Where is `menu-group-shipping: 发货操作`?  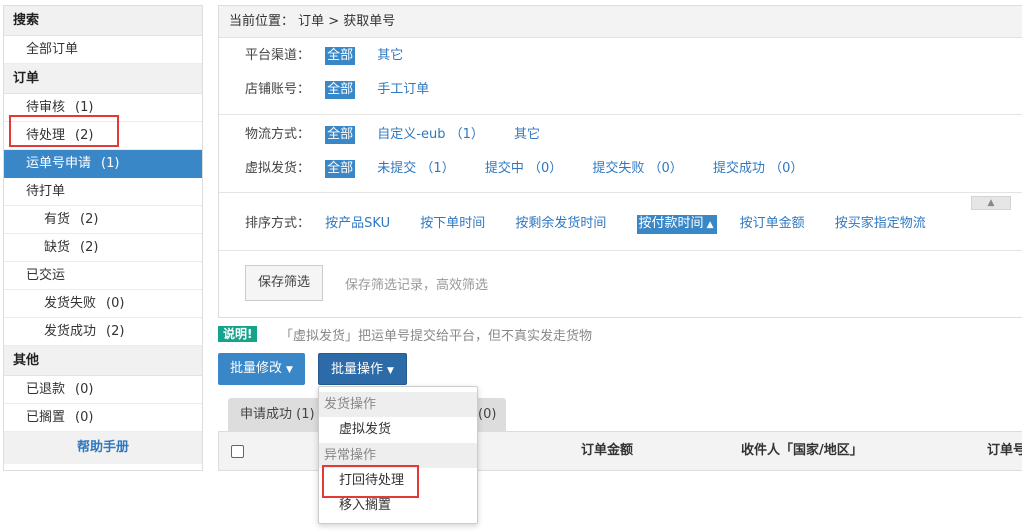
menu-group-shipping: 发货操作 is located at coordinates (398, 404).